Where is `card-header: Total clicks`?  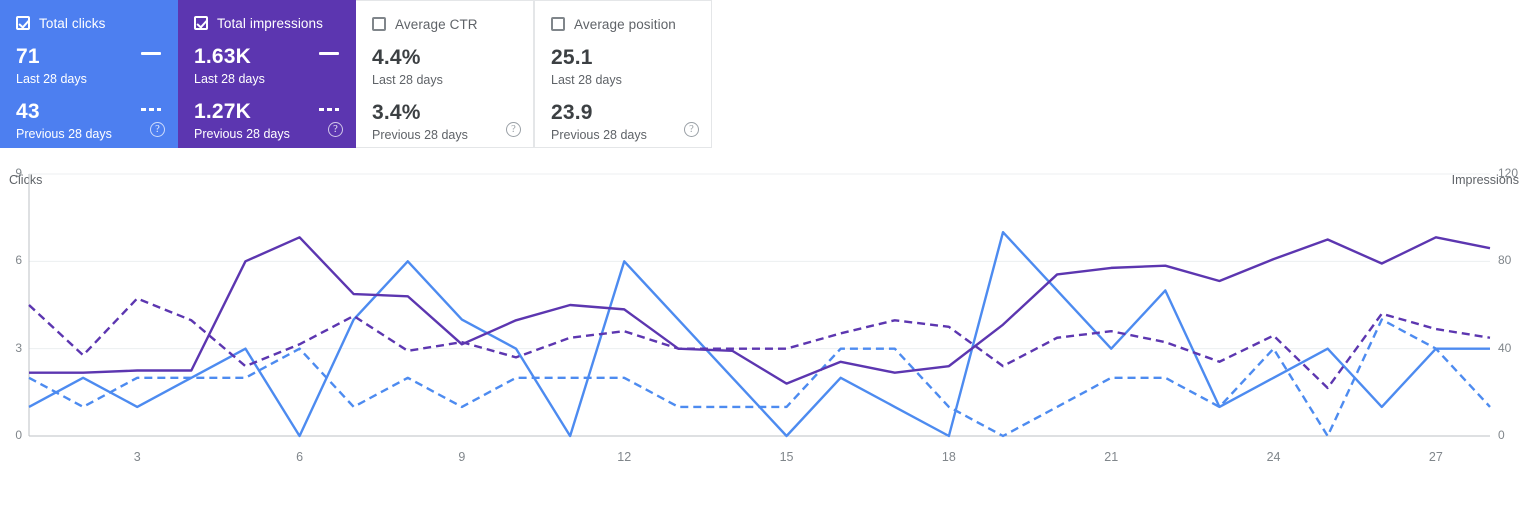 card-header: Total clicks is located at coordinates (88, 23).